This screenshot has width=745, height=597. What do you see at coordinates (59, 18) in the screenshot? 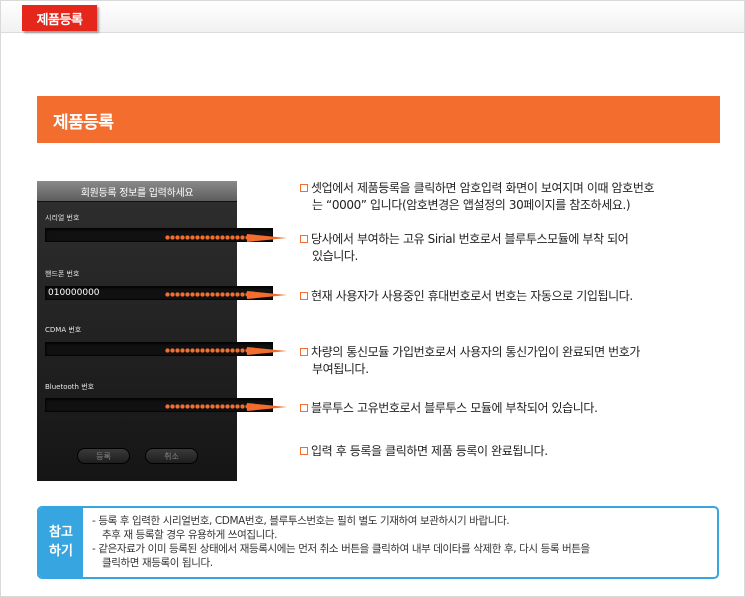
I see `tab-product-registration: 제품등록` at bounding box center [59, 18].